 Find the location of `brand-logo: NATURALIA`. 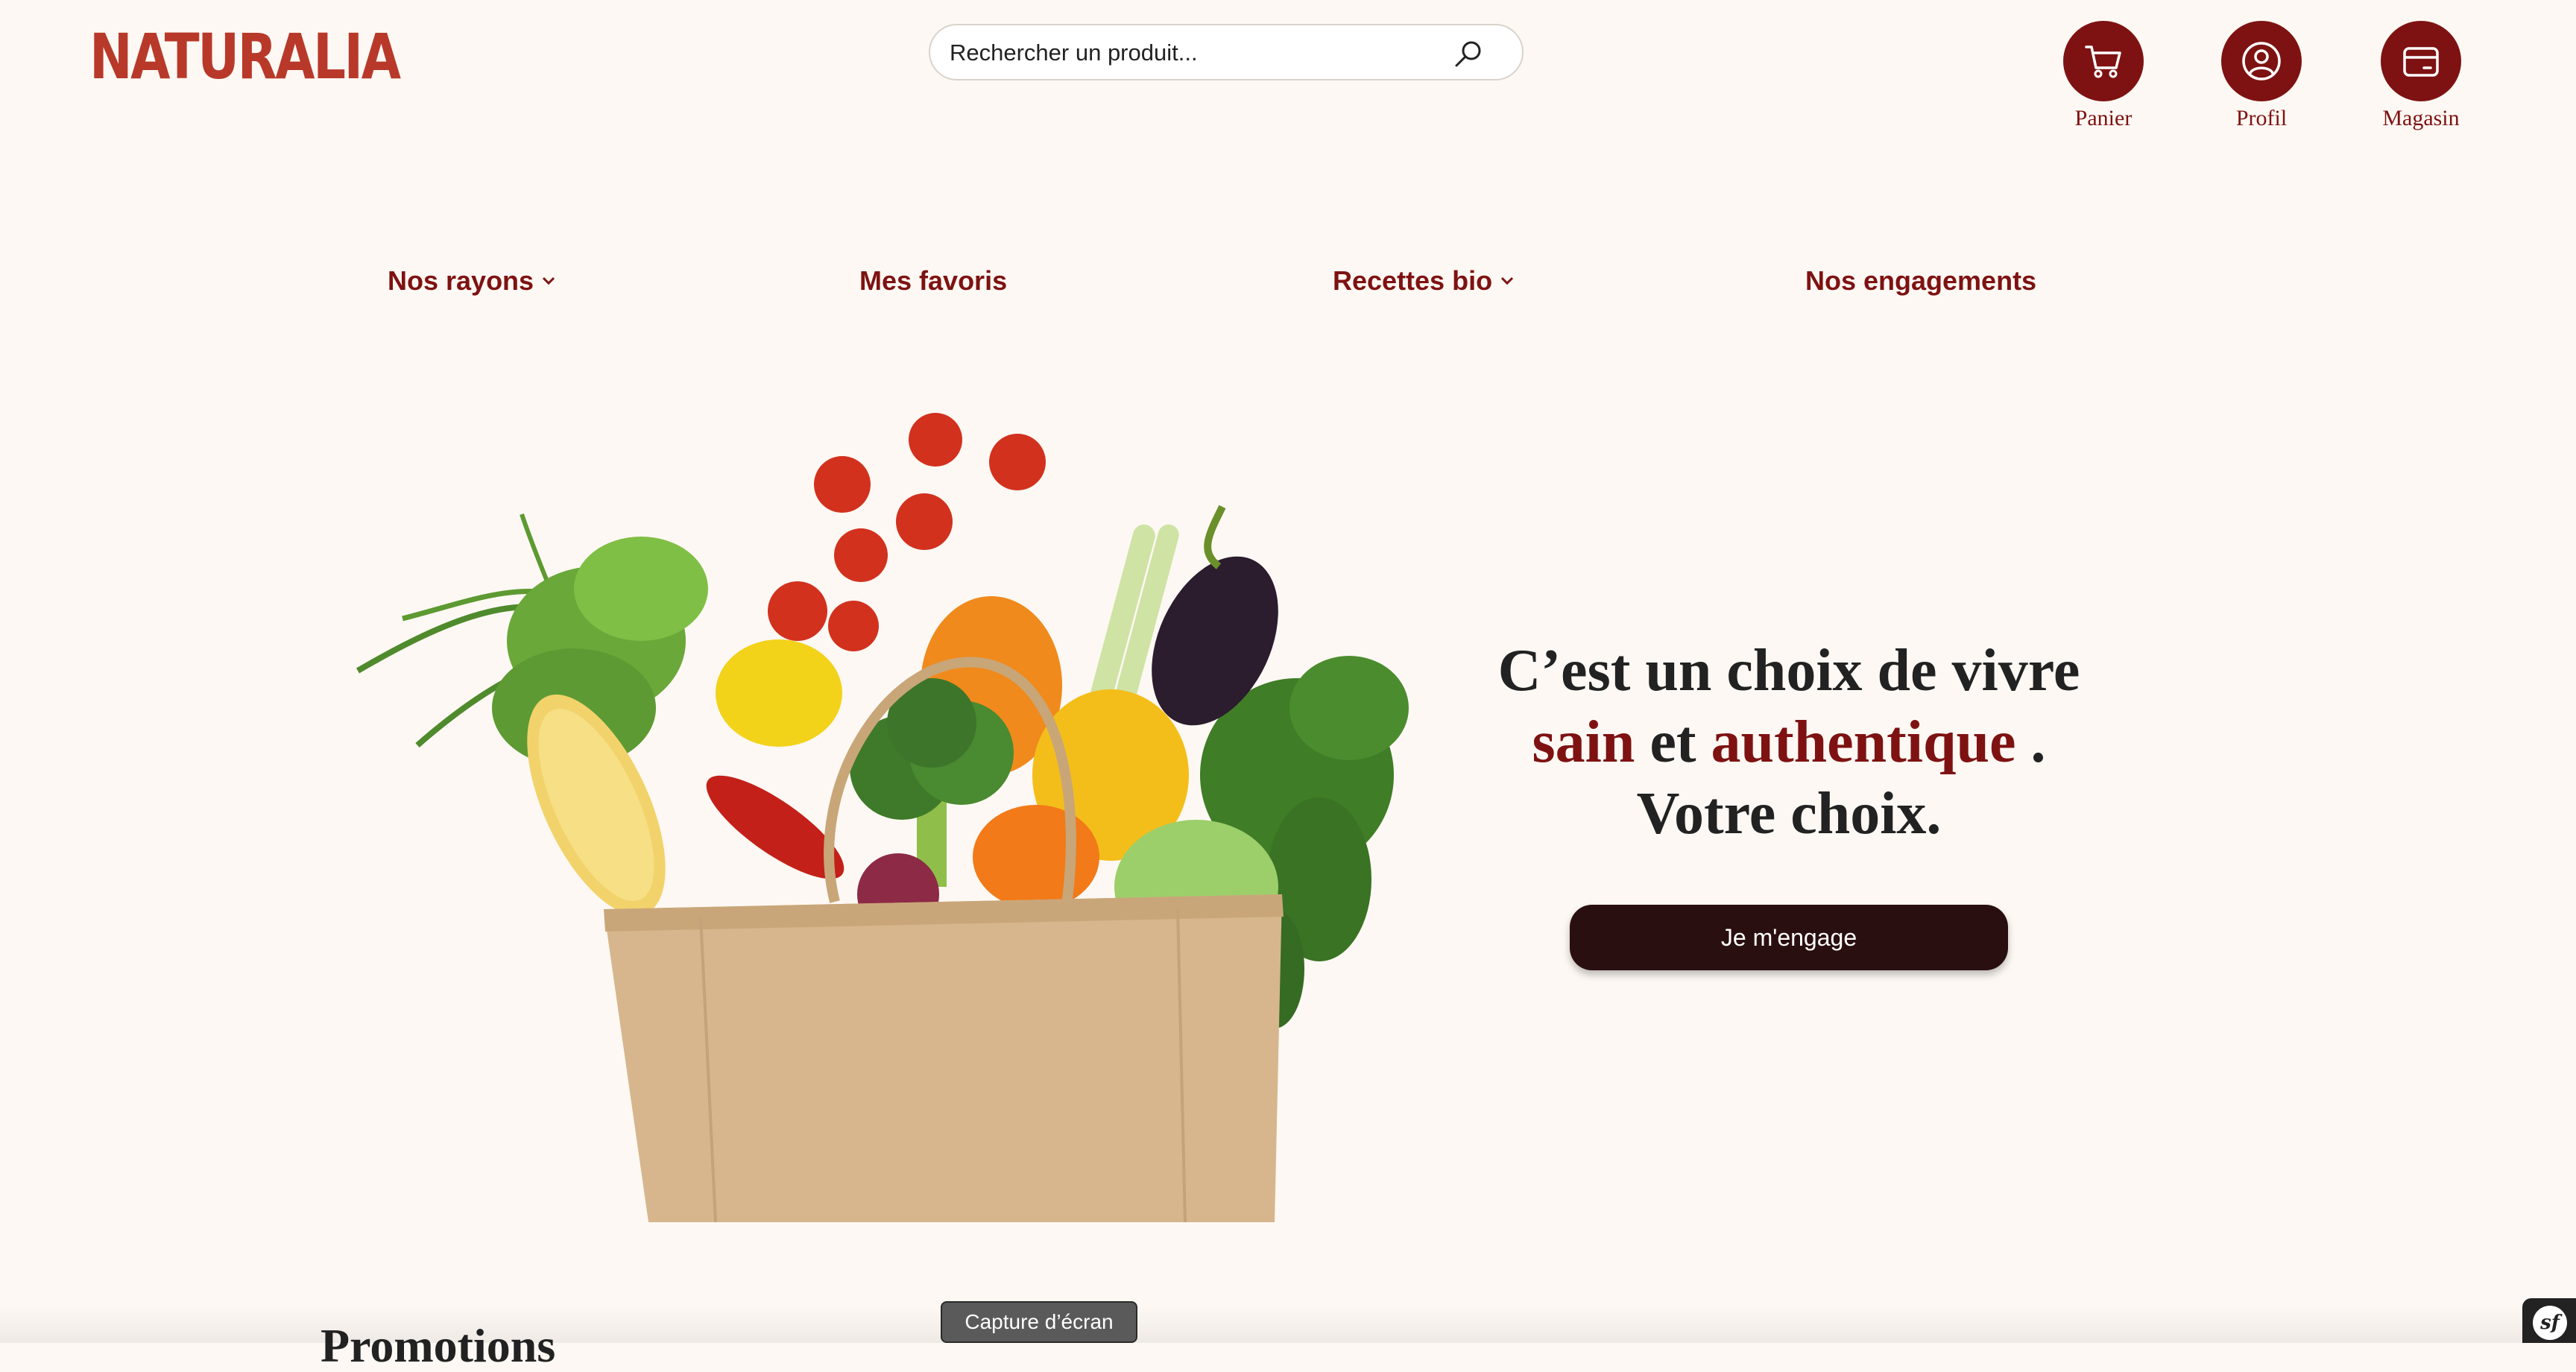

brand-logo: NATURALIA is located at coordinates (245, 56).